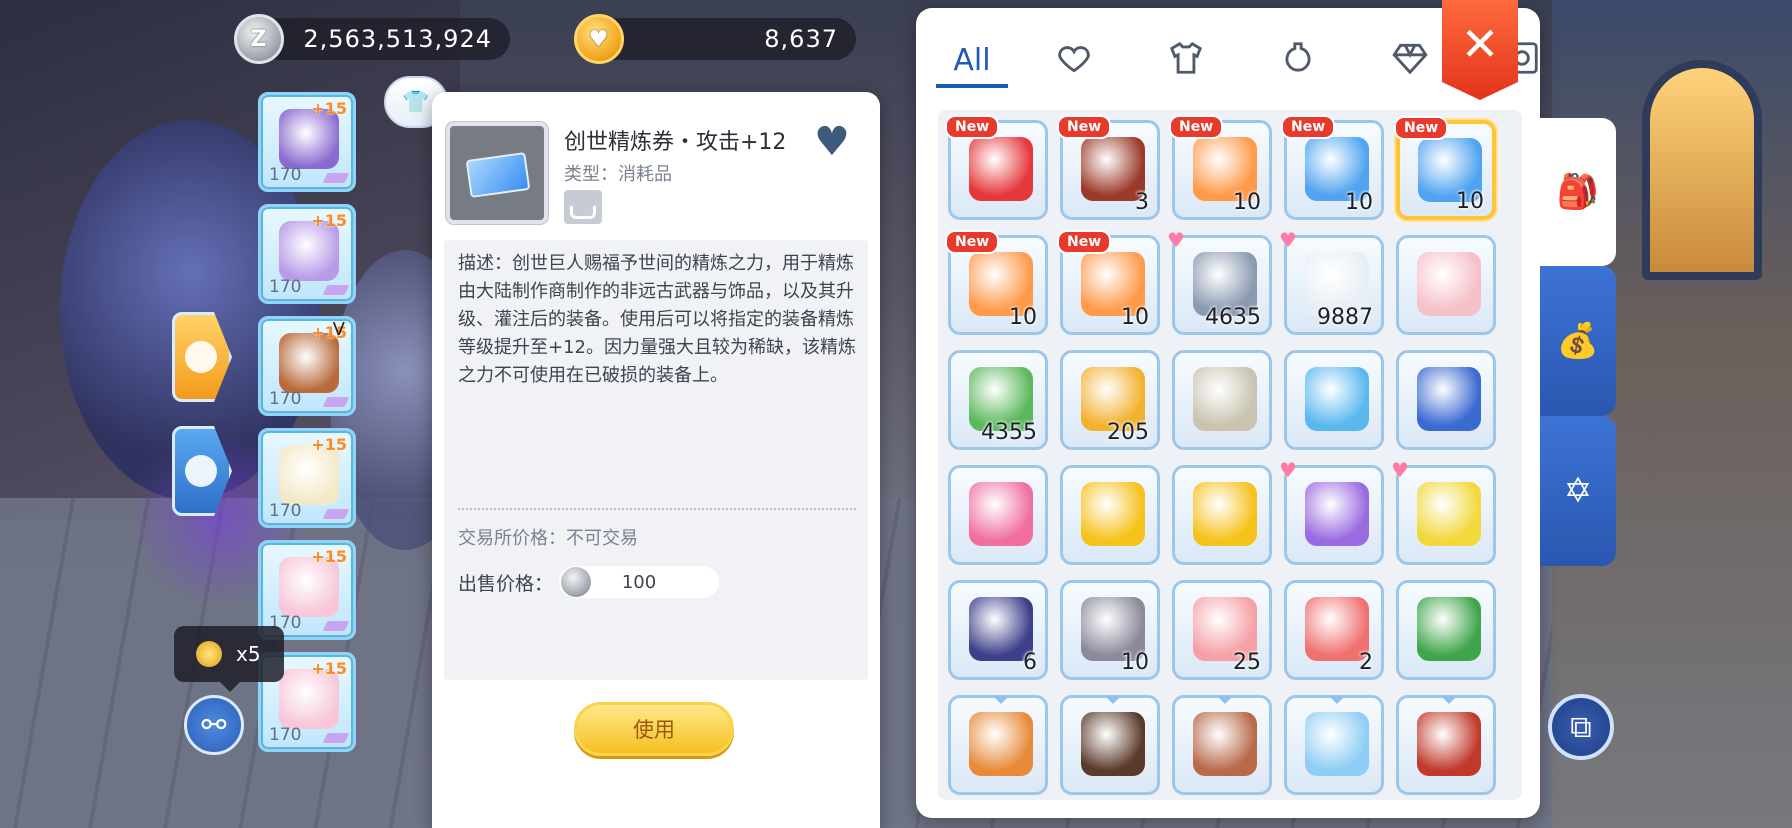 This screenshot has width=1792, height=828. Describe the element at coordinates (654, 729) in the screenshot. I see `use-button: 使用` at that location.